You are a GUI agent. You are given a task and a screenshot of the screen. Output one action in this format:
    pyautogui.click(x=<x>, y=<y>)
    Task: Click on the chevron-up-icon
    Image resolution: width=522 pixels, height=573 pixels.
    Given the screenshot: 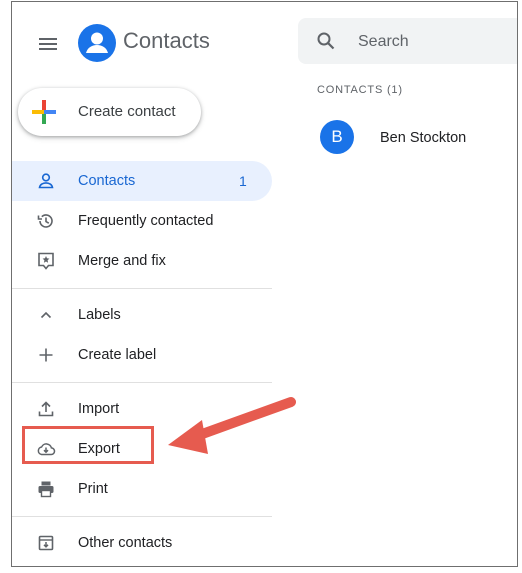 What is the action you would take?
    pyautogui.click(x=46, y=315)
    